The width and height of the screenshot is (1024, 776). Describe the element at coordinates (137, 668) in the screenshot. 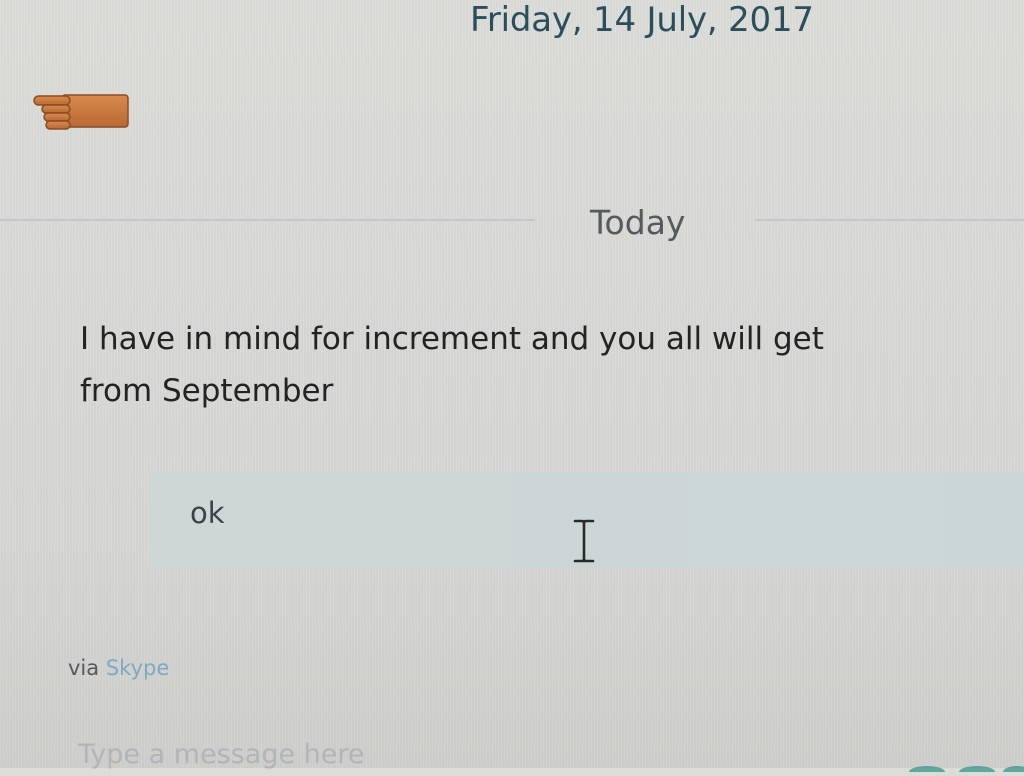

I see `skype-link: Skype` at that location.